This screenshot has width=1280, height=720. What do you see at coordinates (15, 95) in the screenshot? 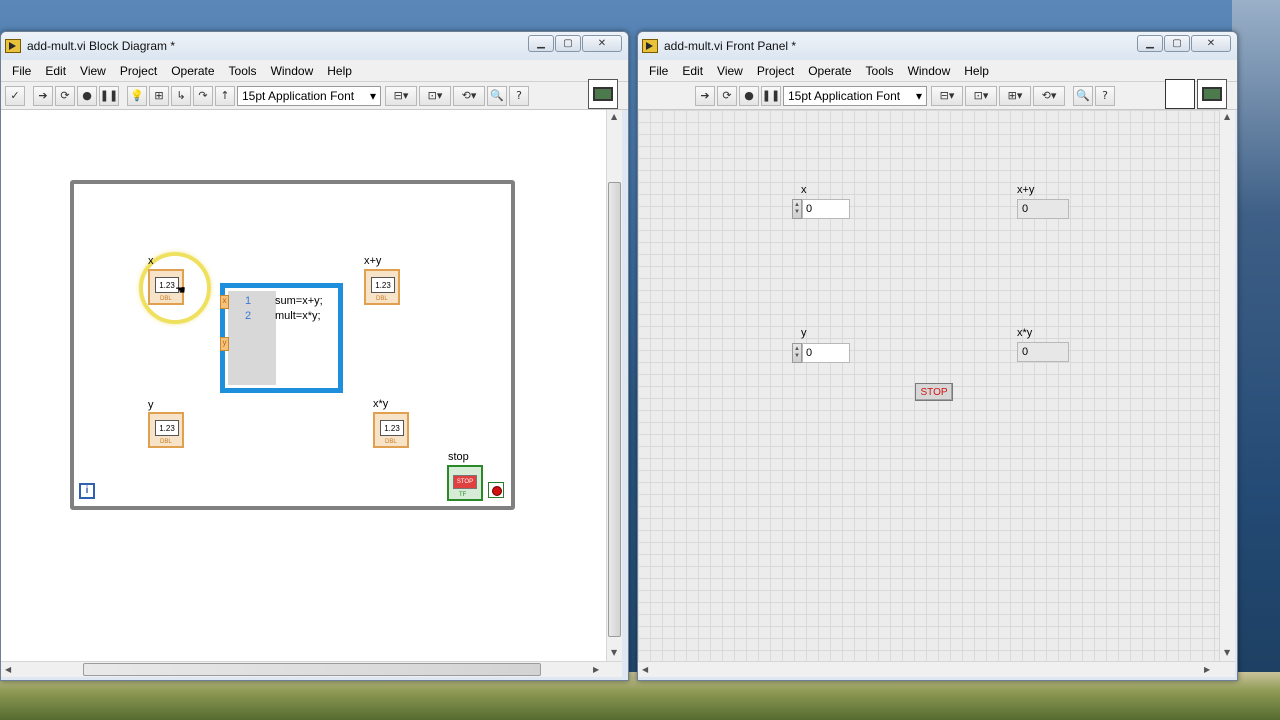
I see `checkmark-icon: ✓` at bounding box center [15, 95].